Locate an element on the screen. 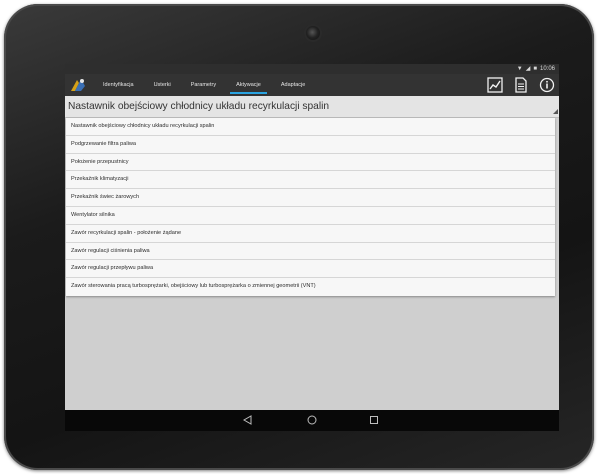 The width and height of the screenshot is (598, 474). status-bar: ▼ ◢ ■ 10:06 is located at coordinates (312, 69).